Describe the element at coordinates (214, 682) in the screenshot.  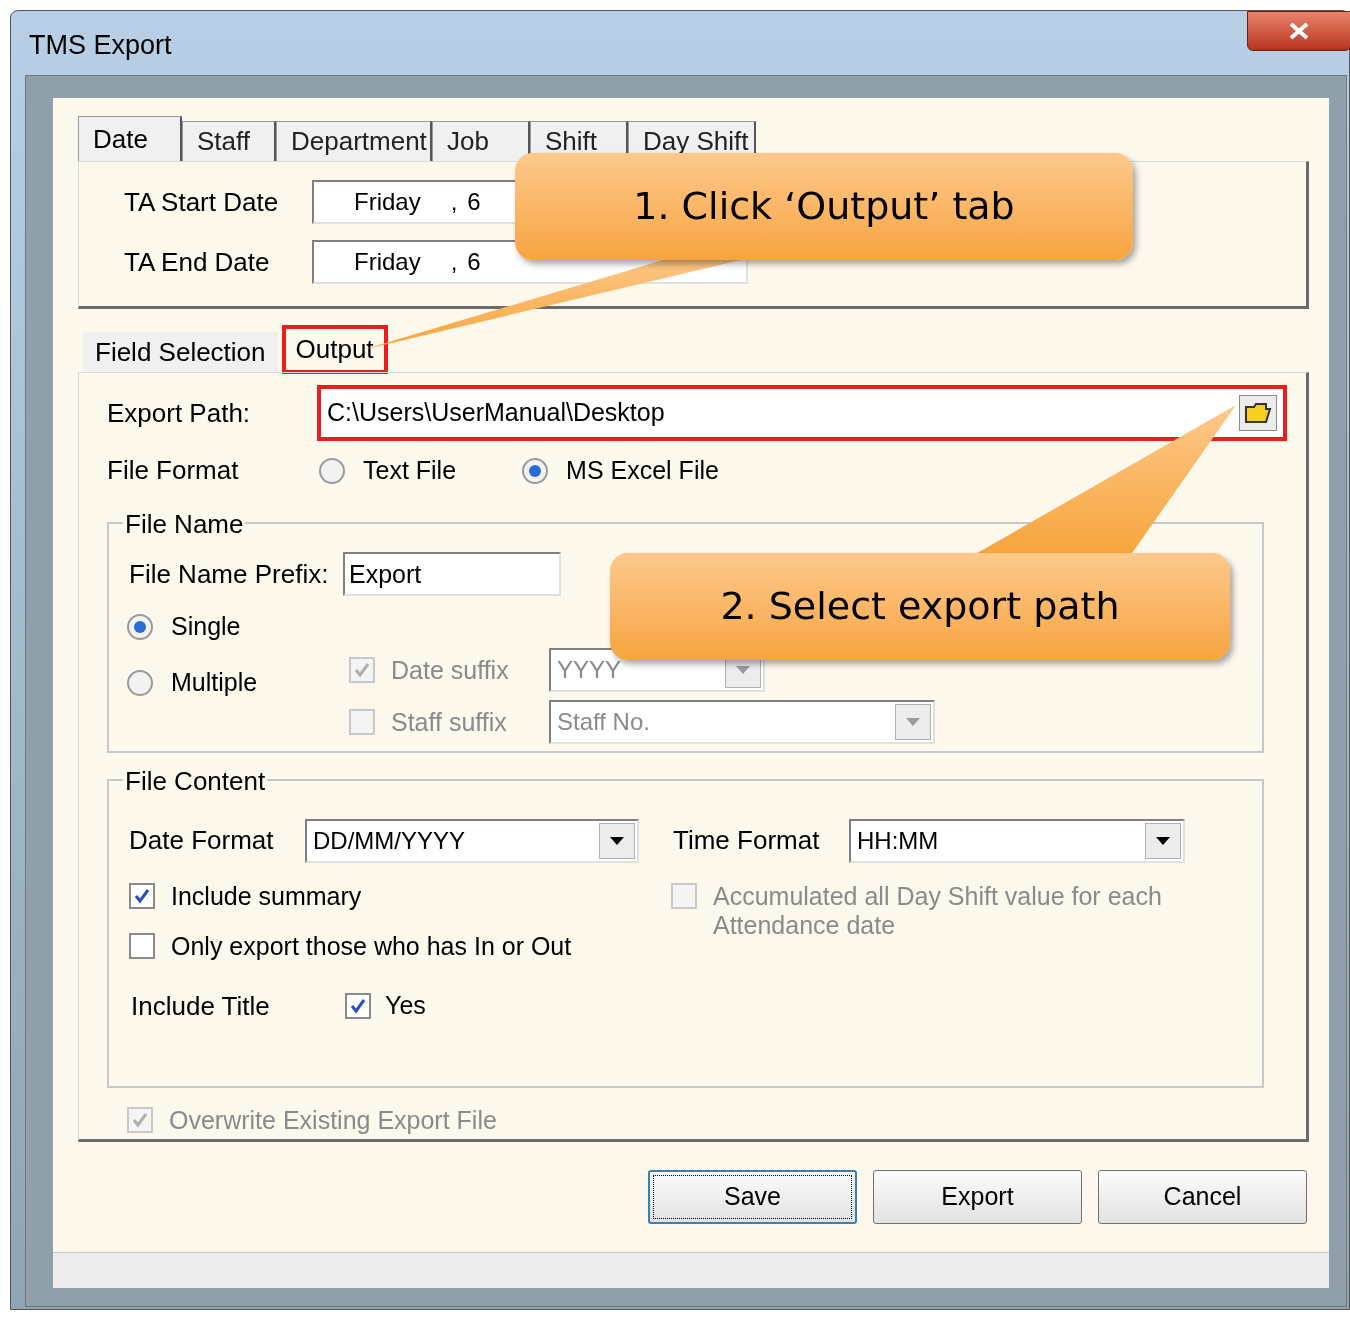
I see `option-label: Multiple` at that location.